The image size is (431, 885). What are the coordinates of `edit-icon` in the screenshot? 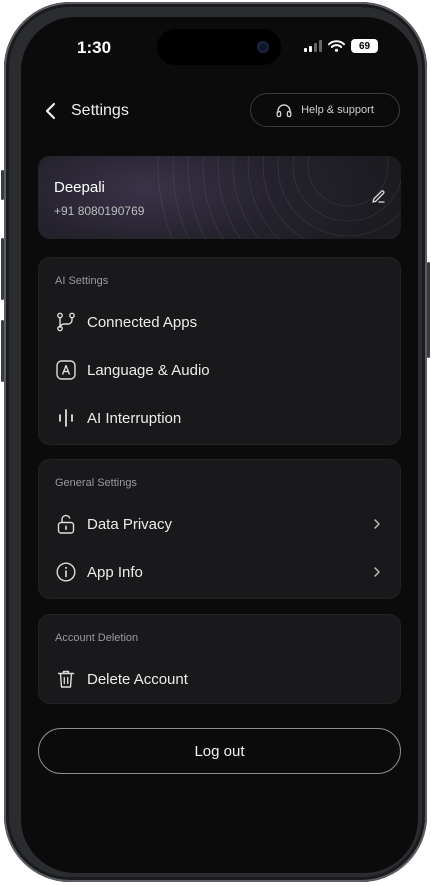 It's located at (378, 196).